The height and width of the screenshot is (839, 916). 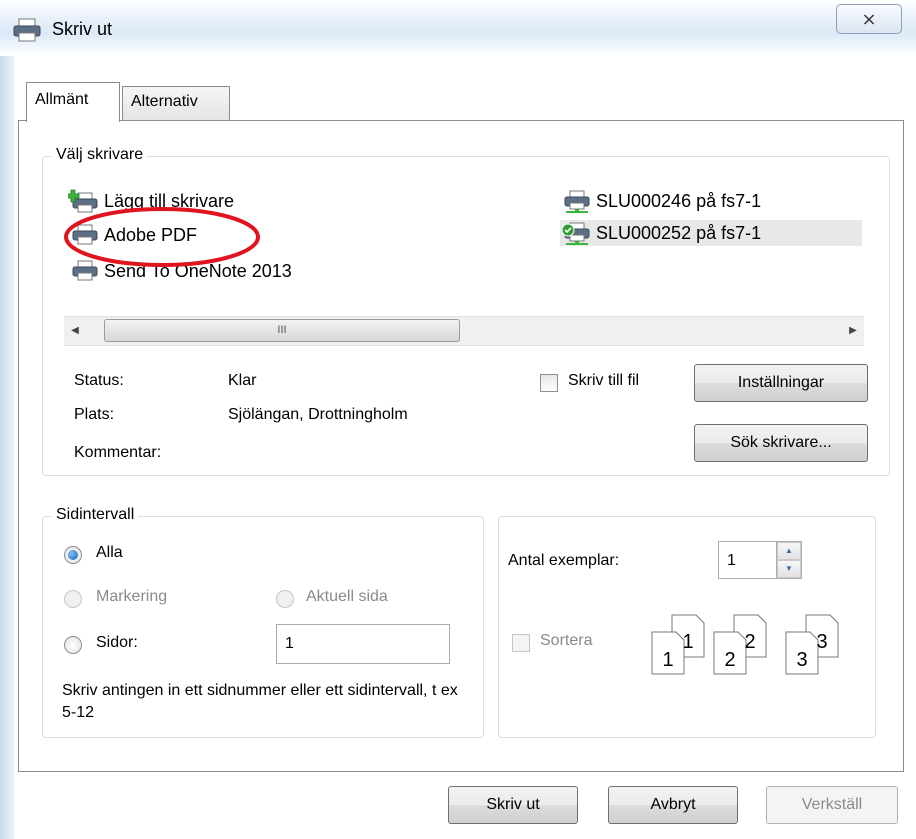 I want to click on print-button: Skriv ut, so click(x=513, y=805).